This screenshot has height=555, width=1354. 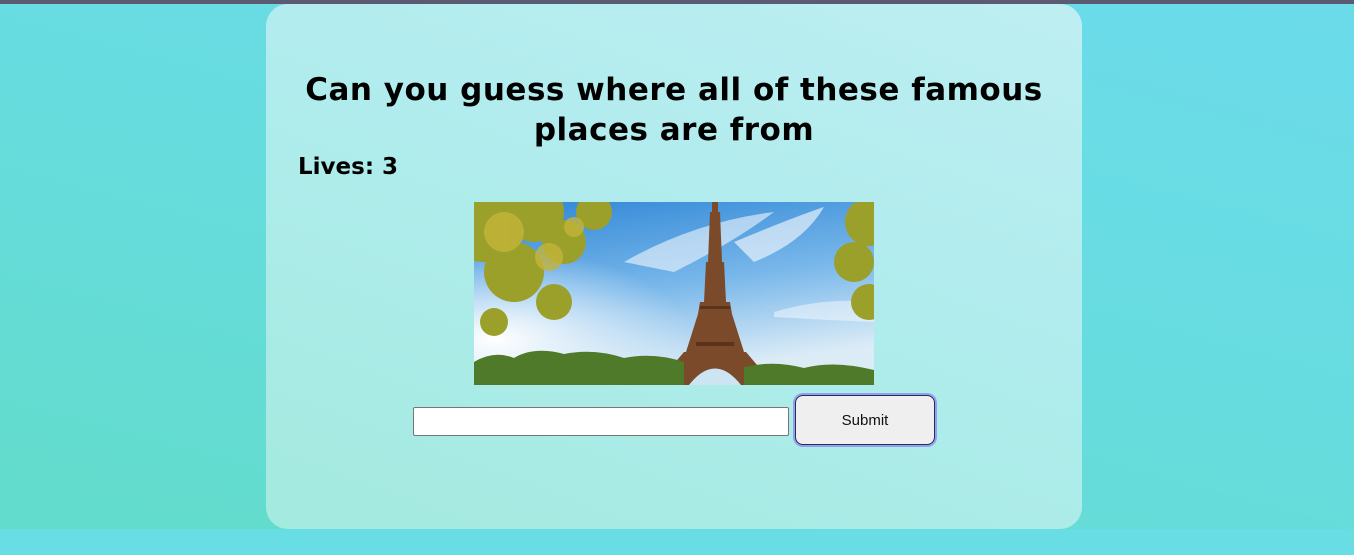 What do you see at coordinates (348, 167) in the screenshot?
I see `lives-counter: Lives: 3` at bounding box center [348, 167].